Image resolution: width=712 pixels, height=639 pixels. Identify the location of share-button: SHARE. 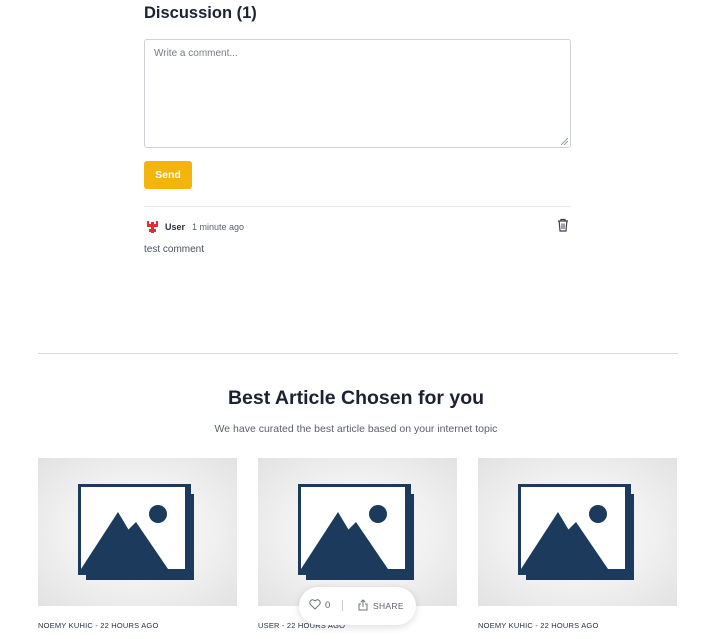
(388, 606).